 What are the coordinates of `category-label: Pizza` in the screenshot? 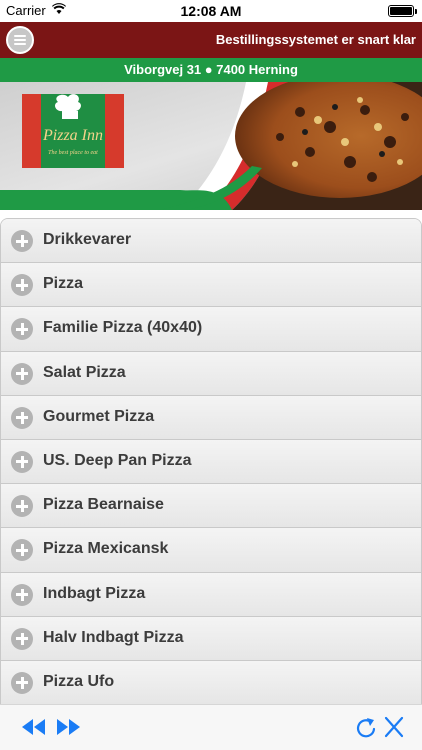 It's located at (63, 284).